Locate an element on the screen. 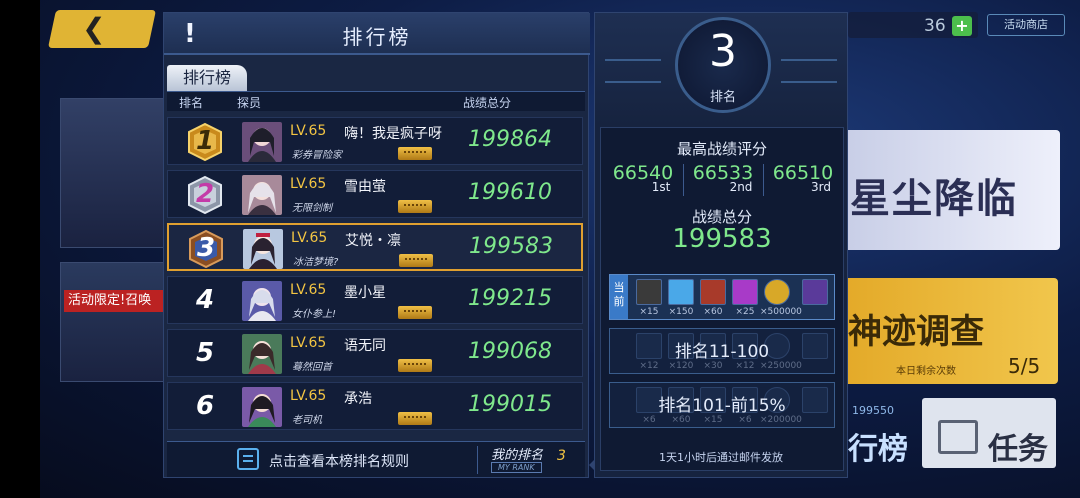 This screenshot has height=498, width=1080. player-score: 199215 is located at coordinates (510, 298).